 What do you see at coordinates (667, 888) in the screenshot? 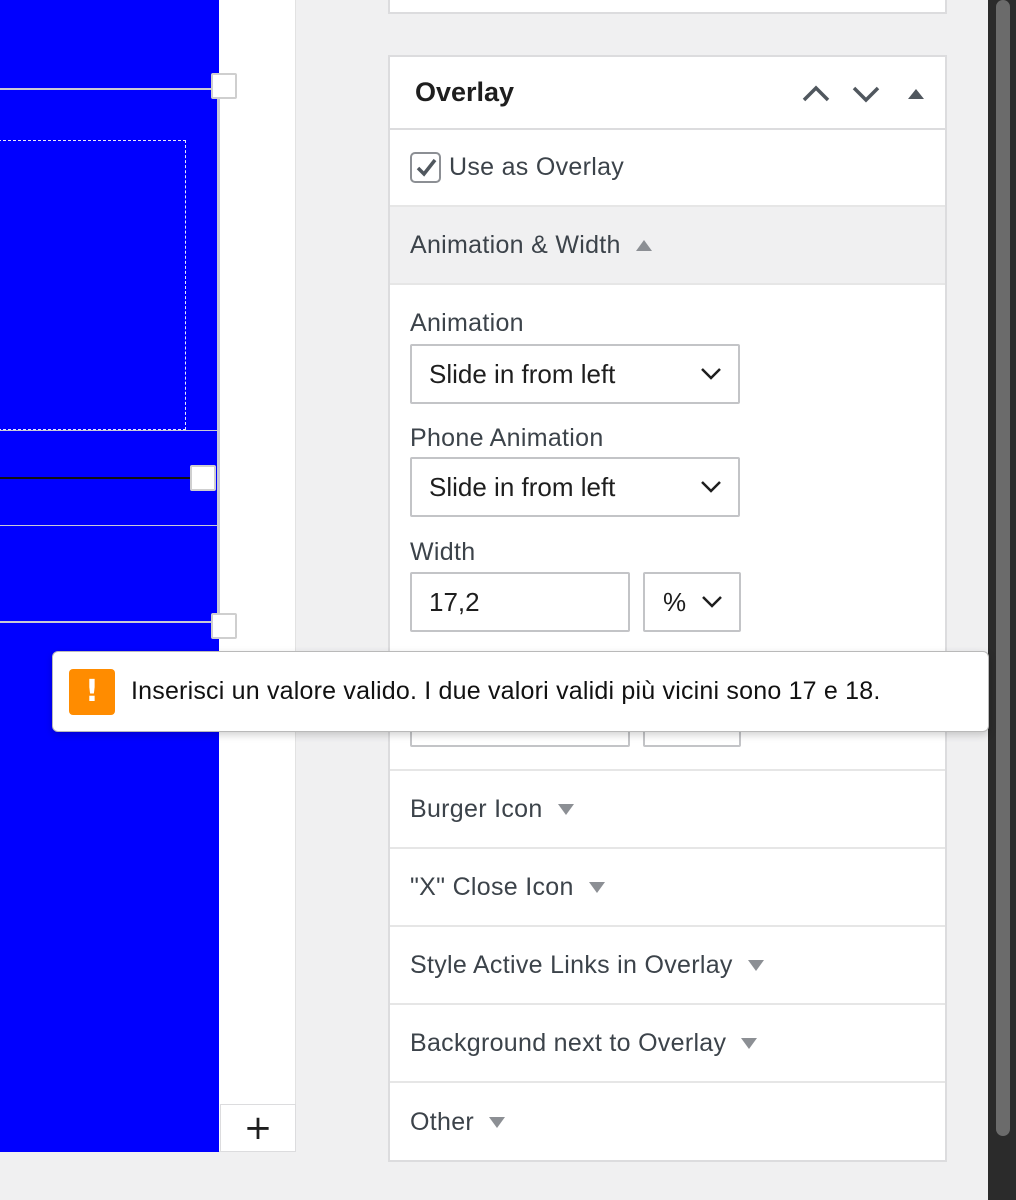
I see `section-close-icon: "X" Close Icon` at bounding box center [667, 888].